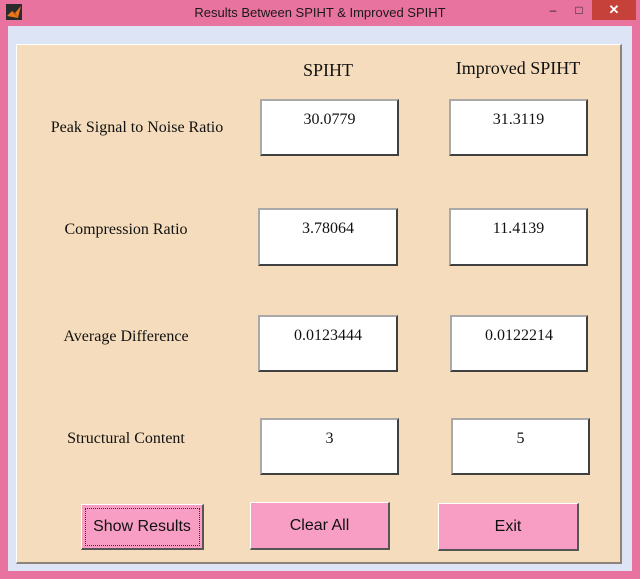 This screenshot has height=579, width=640. I want to click on structural-content-spiht-field: 3, so click(329, 446).